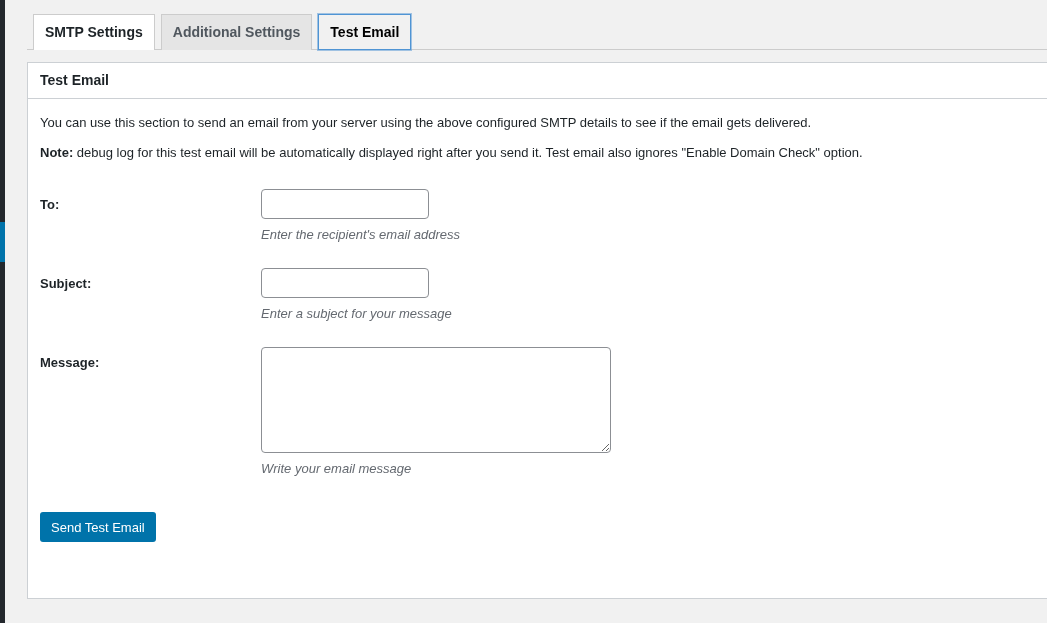  What do you see at coordinates (356, 313) in the screenshot?
I see `field-hint: Enter a subject for your message` at bounding box center [356, 313].